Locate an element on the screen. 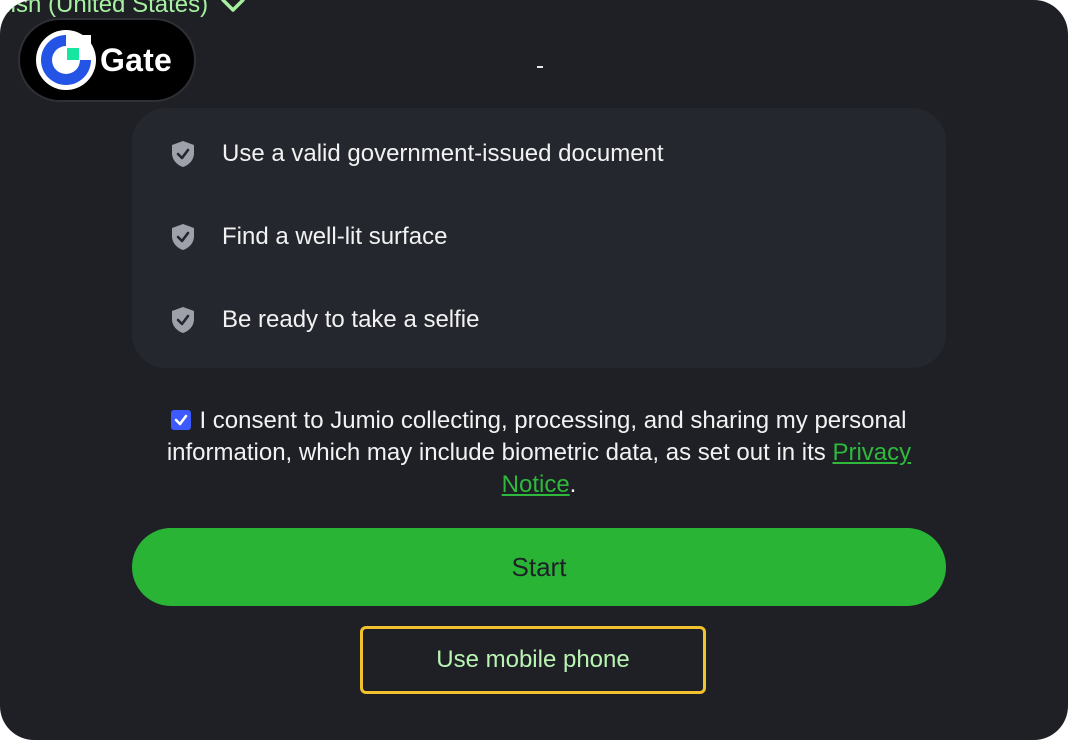 This screenshot has width=1068, height=740. requirement-label: Use a valid government-issued document is located at coordinates (443, 153).